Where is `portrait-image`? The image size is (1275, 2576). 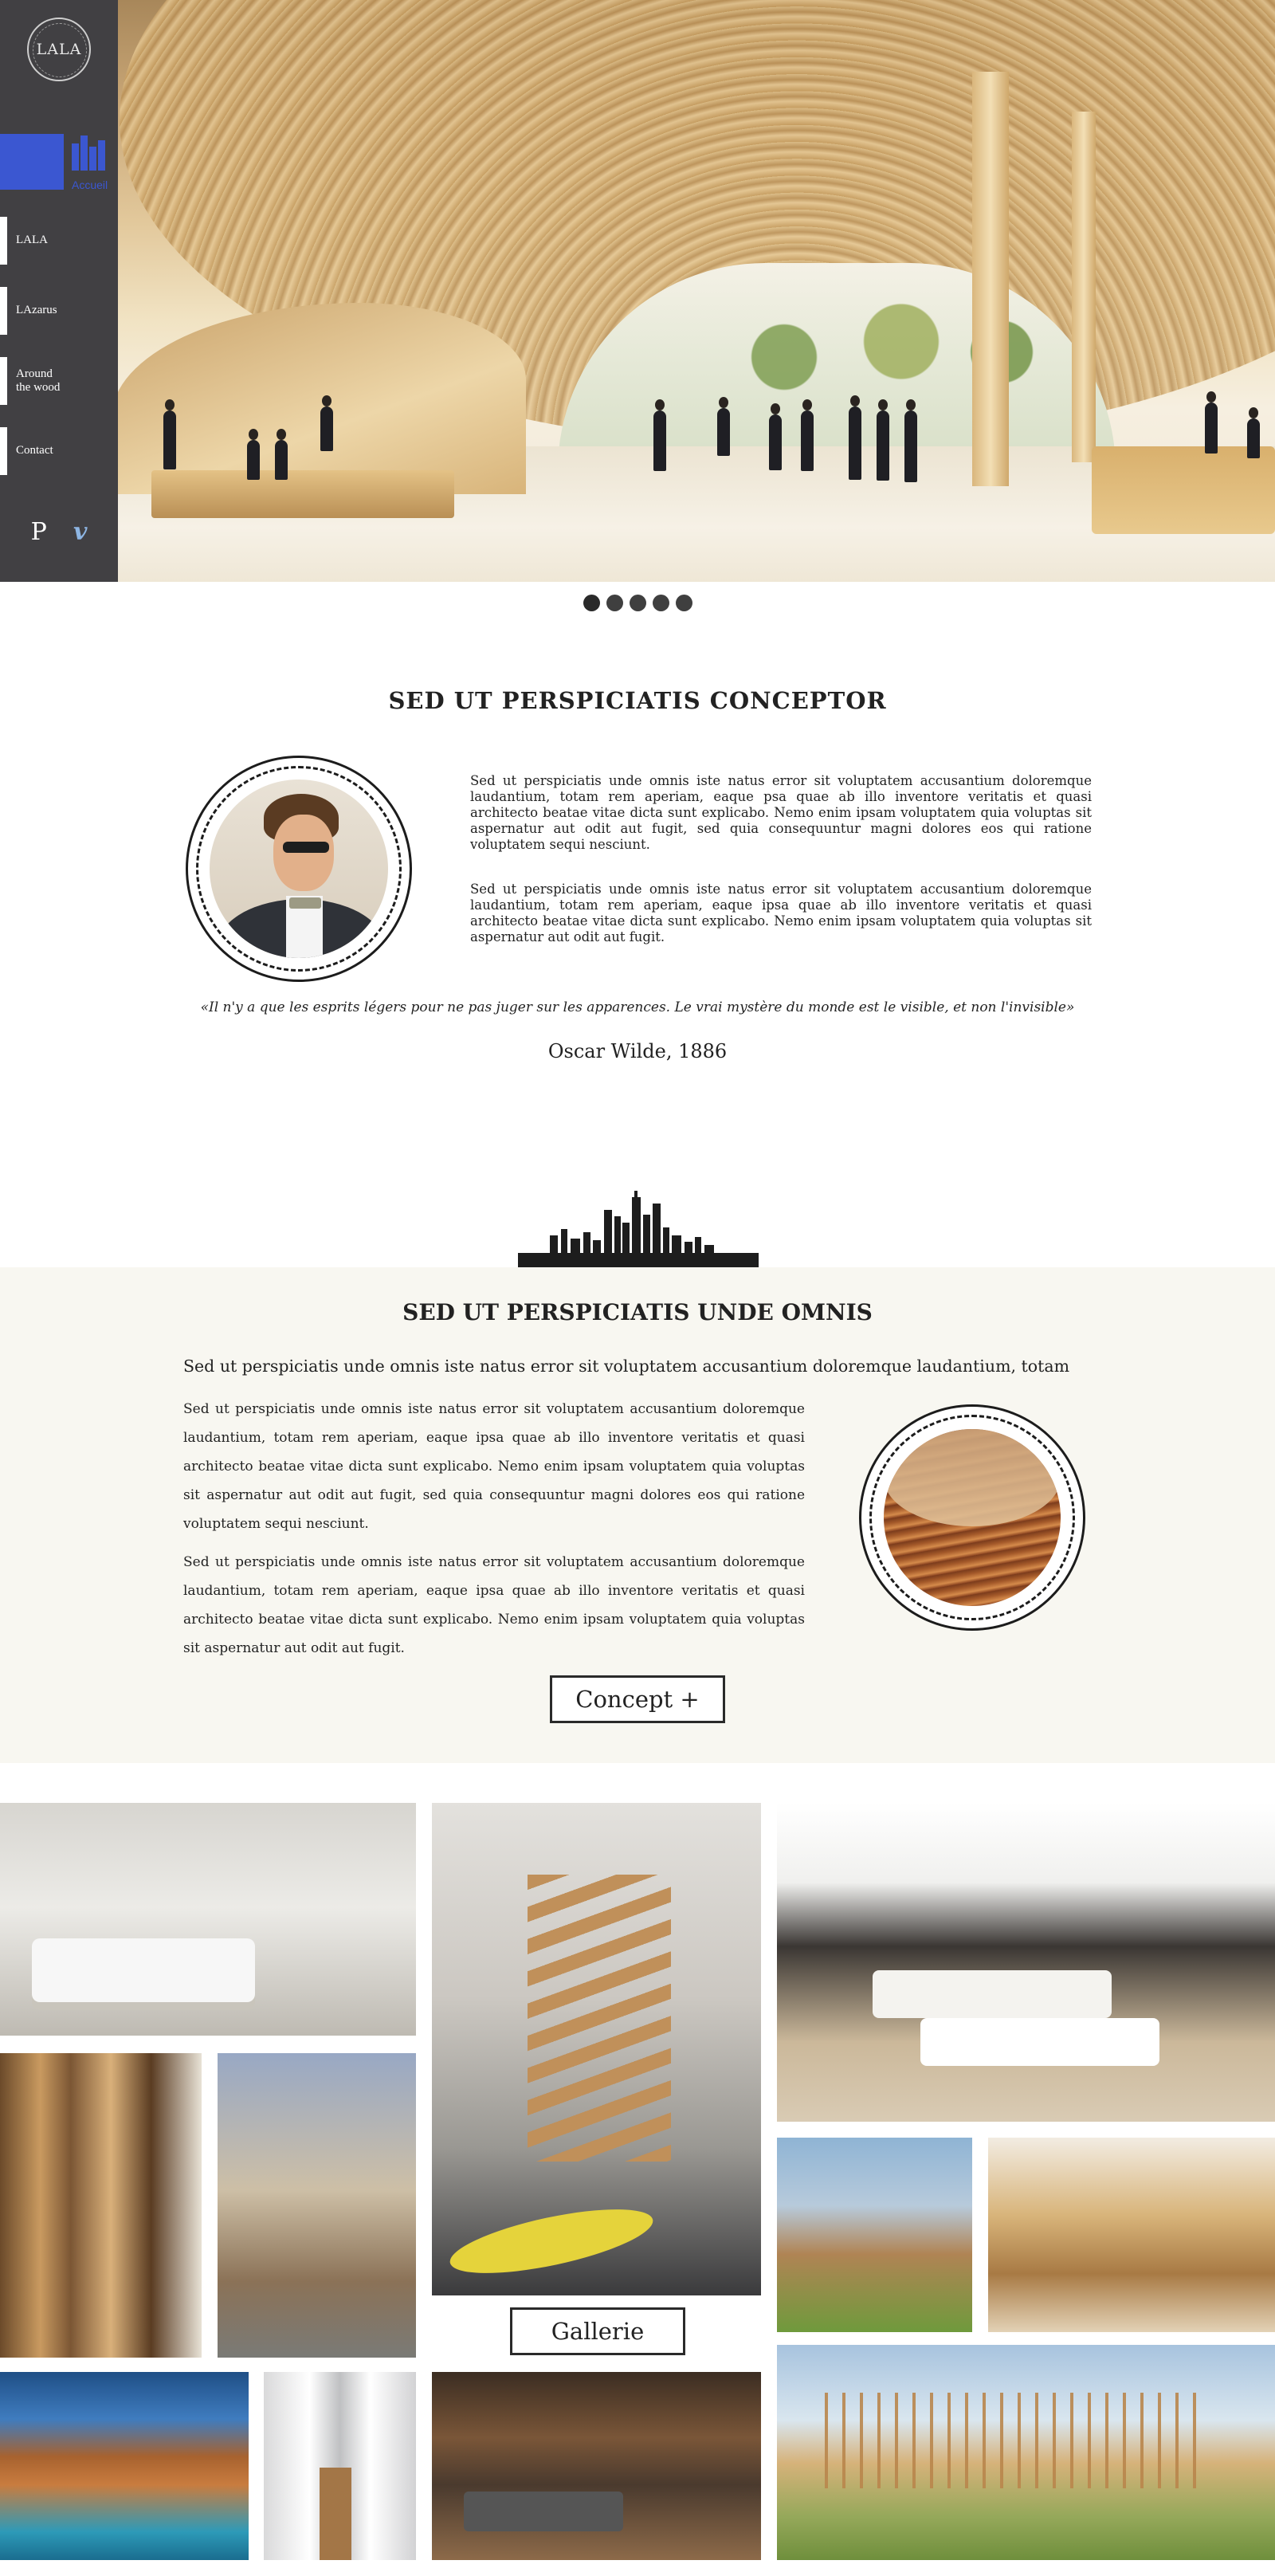
portrait-image is located at coordinates (299, 868).